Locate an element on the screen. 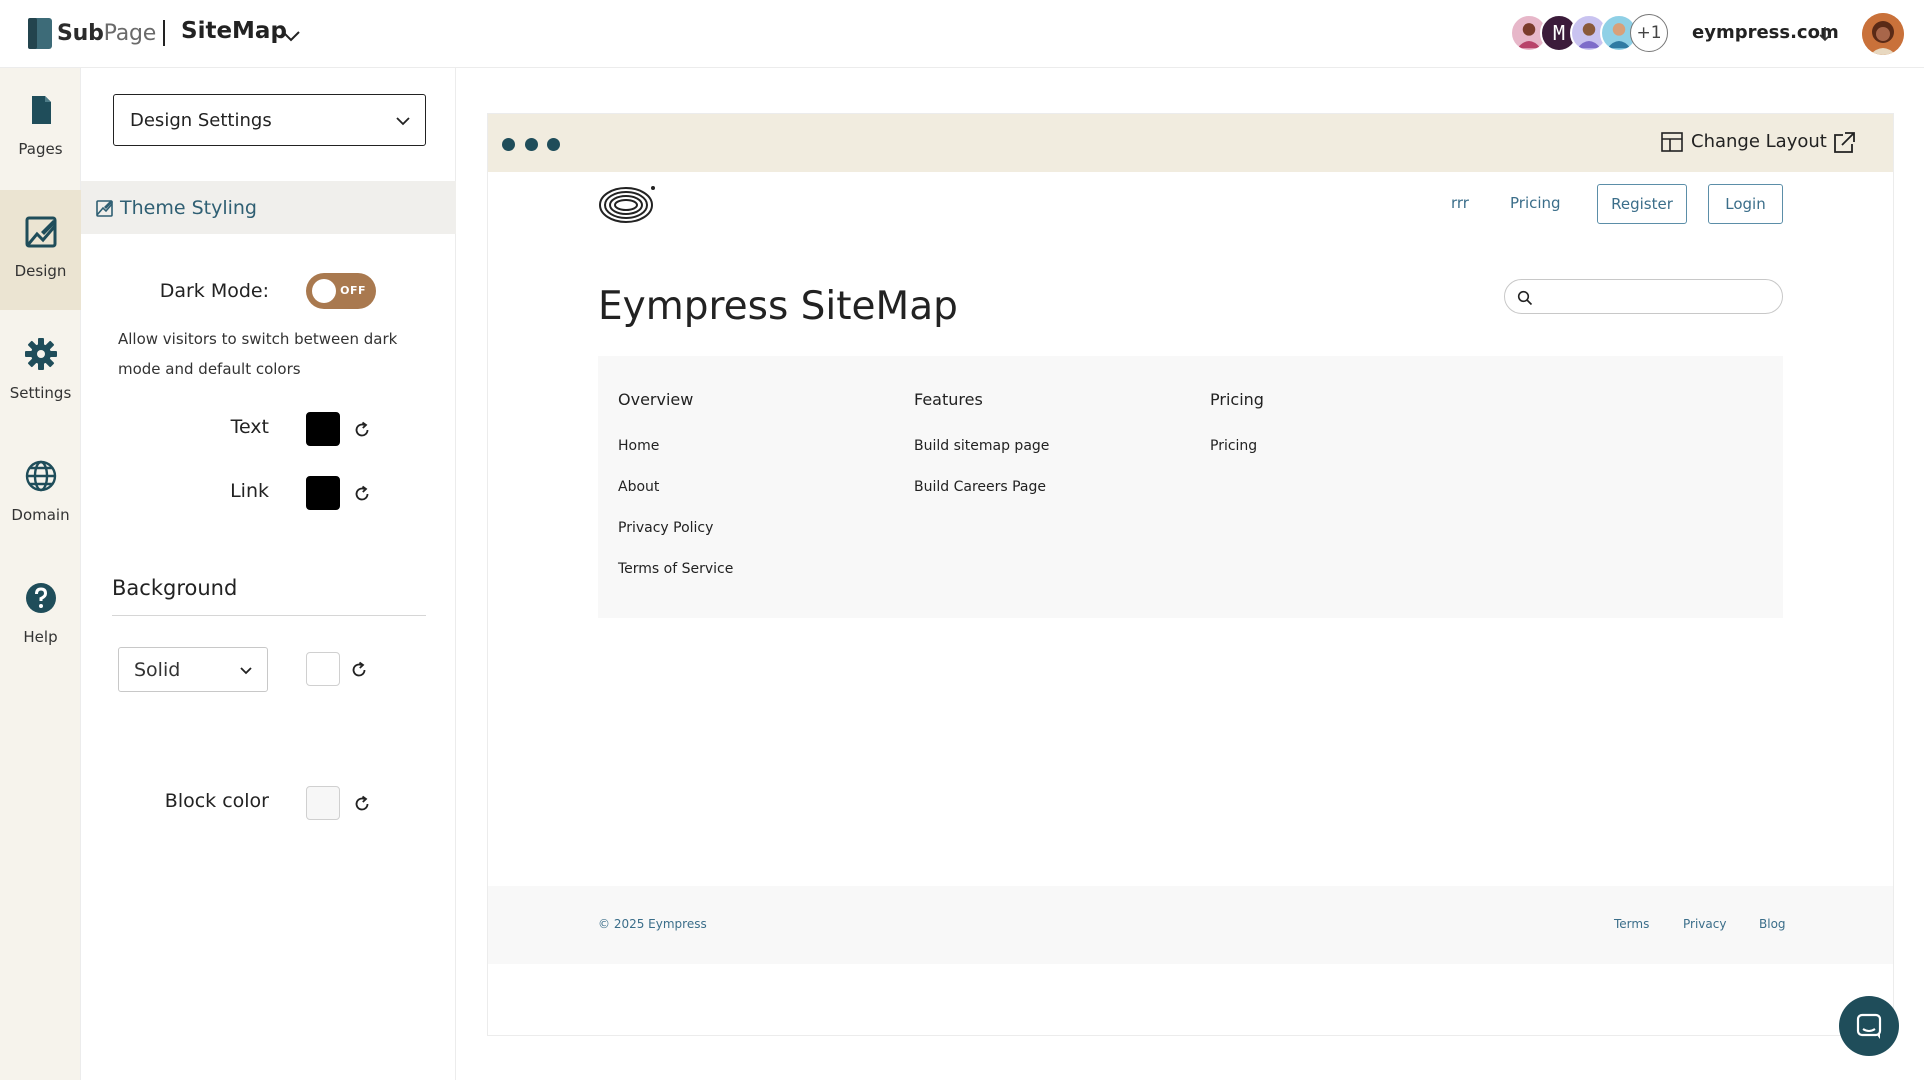 This screenshot has width=1924, height=1080. settings-type-select: Design Settings is located at coordinates (269, 120).